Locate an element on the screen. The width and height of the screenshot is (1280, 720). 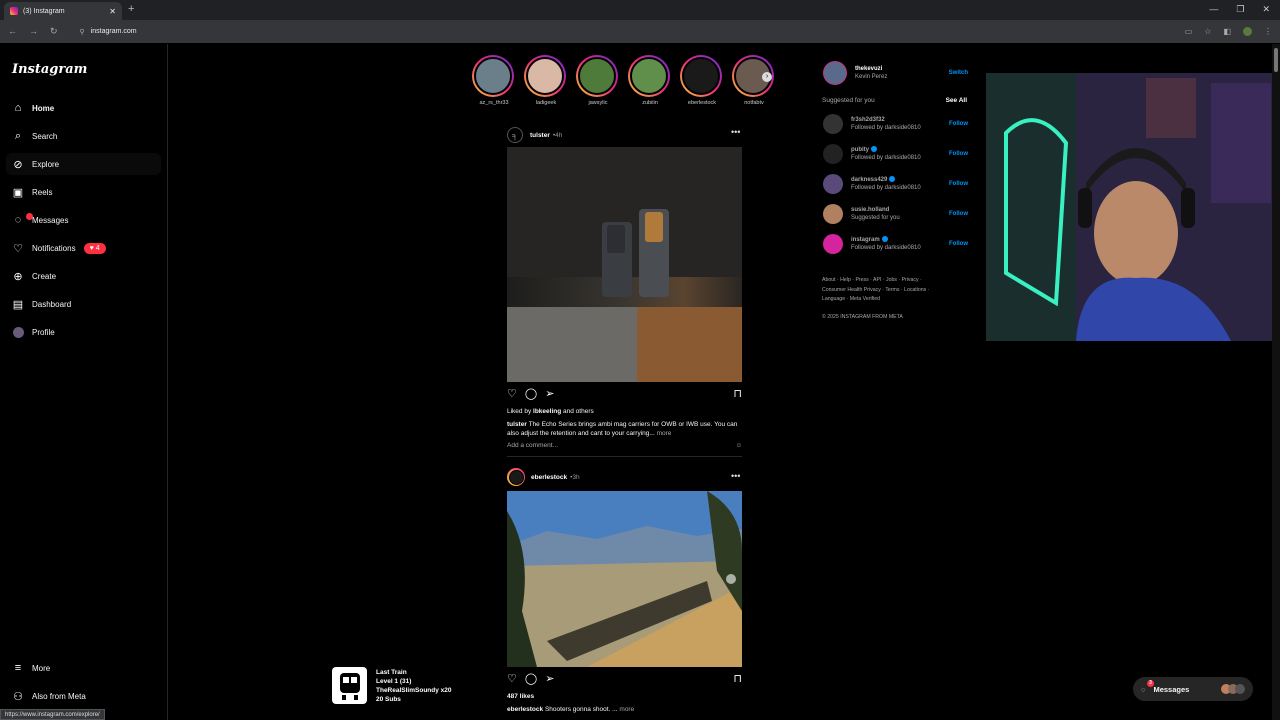
forward-icon: → is located at coordinates (33, 31).